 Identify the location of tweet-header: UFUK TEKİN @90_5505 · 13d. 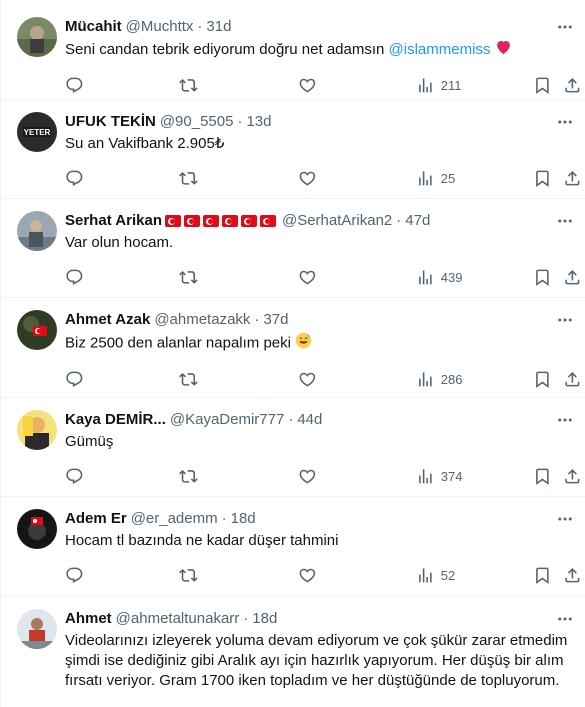
(317, 122).